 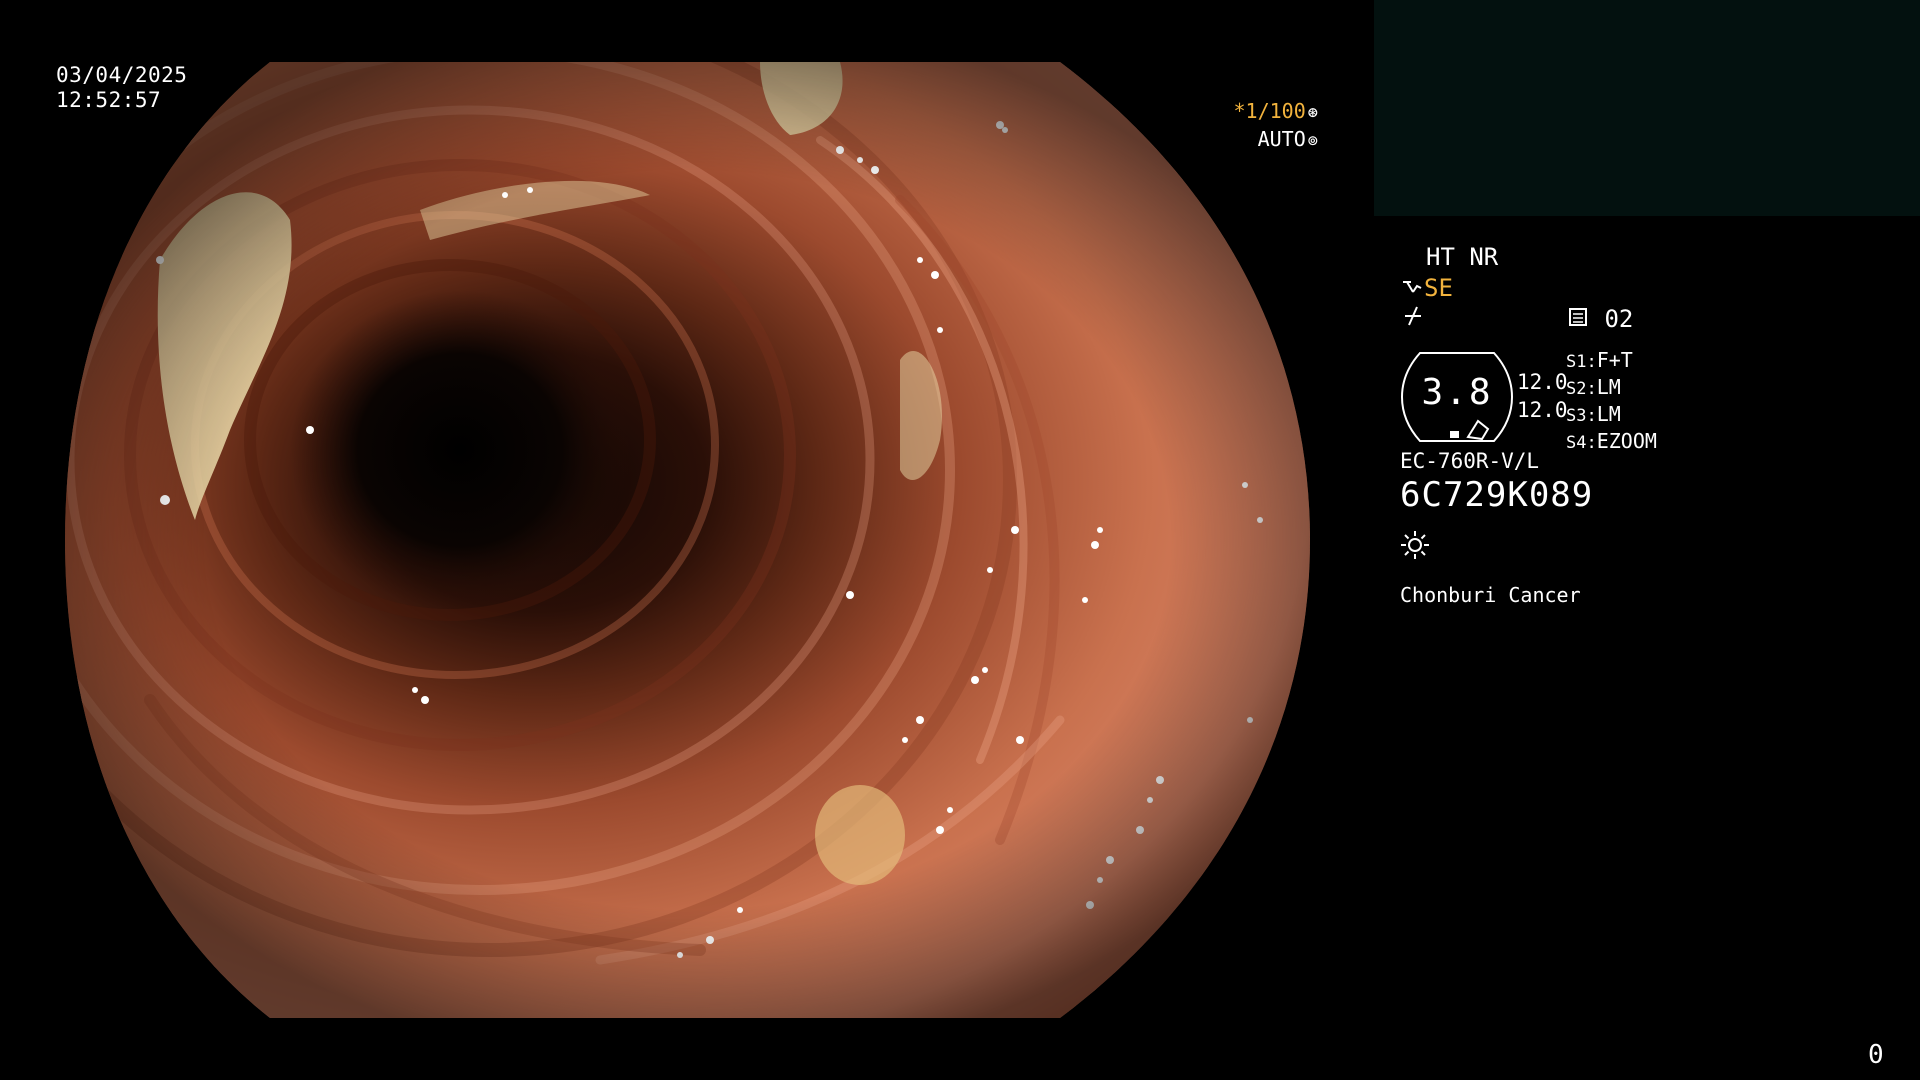 I want to click on shutter-readout: *1/100 ⊛, so click(x=1276, y=112).